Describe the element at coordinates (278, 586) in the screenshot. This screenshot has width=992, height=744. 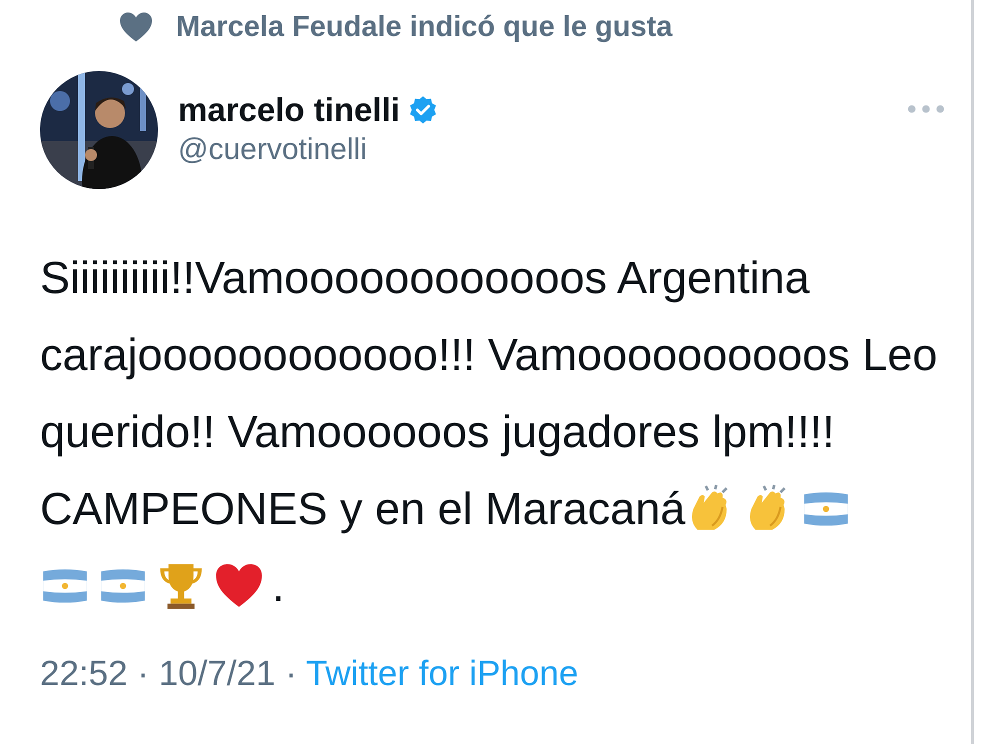
I see `tweet-text: .` at that location.